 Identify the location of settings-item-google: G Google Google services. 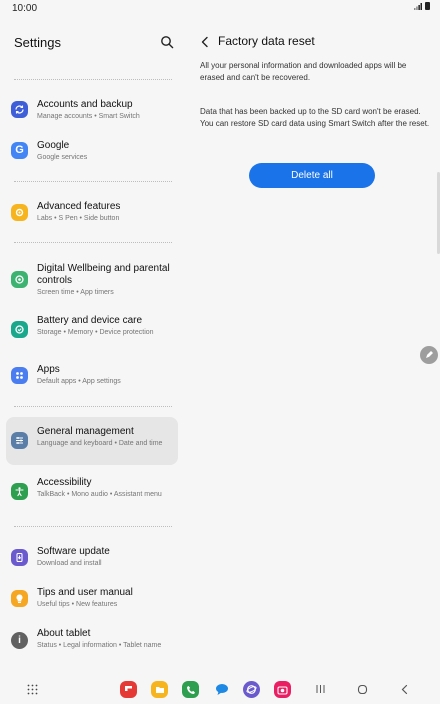
(92, 151).